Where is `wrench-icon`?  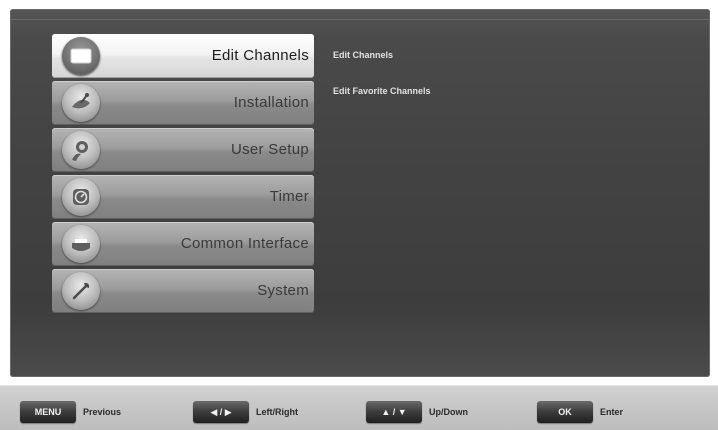
wrench-icon is located at coordinates (81, 291).